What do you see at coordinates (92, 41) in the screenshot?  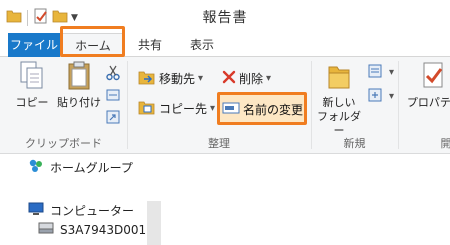 I see `home-tab-highlight` at bounding box center [92, 41].